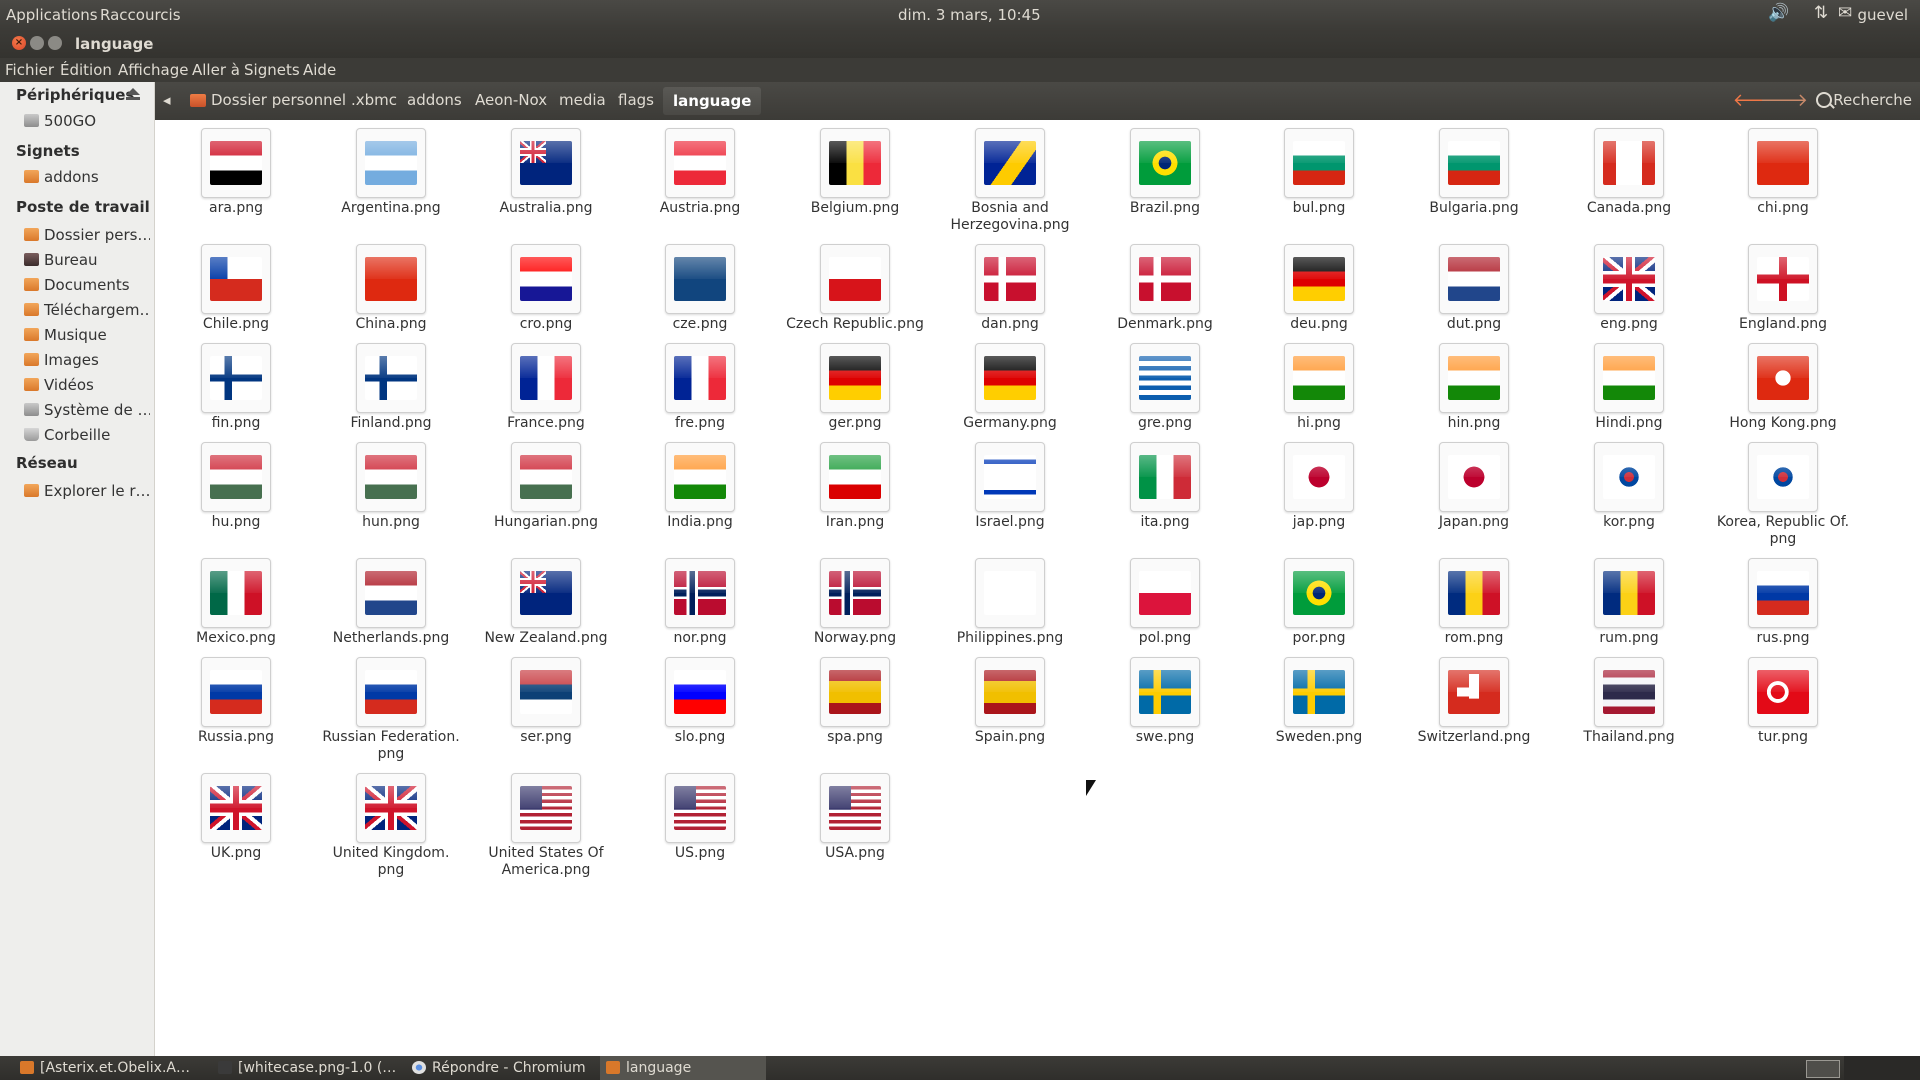  What do you see at coordinates (391, 710) in the screenshot?
I see `file-item: Russian Federation. png` at bounding box center [391, 710].